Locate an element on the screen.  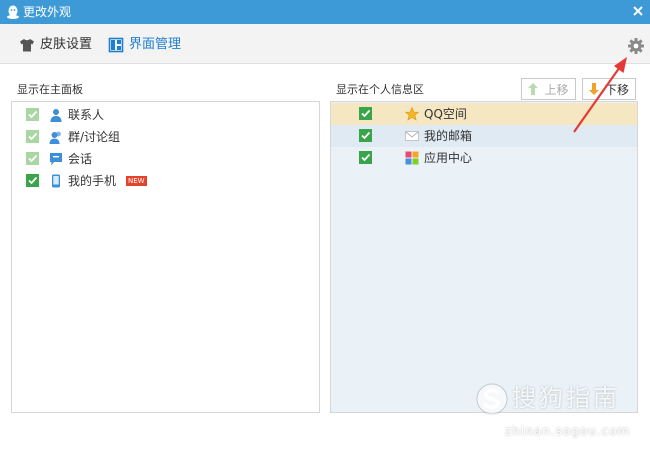
annotation-arrow-icon is located at coordinates (600, 95).